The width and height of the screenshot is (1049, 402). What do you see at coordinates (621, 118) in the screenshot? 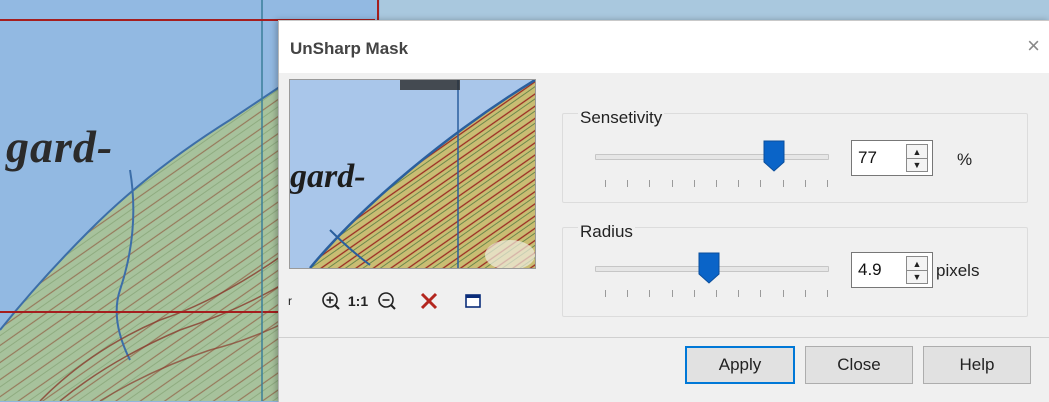
I see `sensitivity-label: Sensetivity` at bounding box center [621, 118].